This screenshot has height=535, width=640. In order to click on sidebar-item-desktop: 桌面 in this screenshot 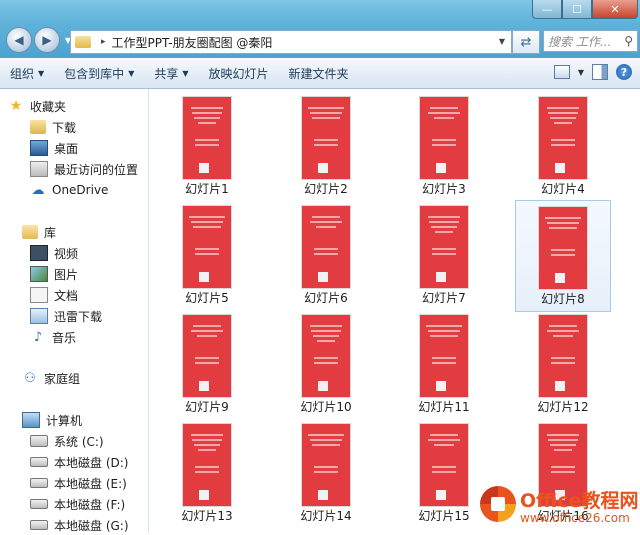, I will do `click(54, 148)`.